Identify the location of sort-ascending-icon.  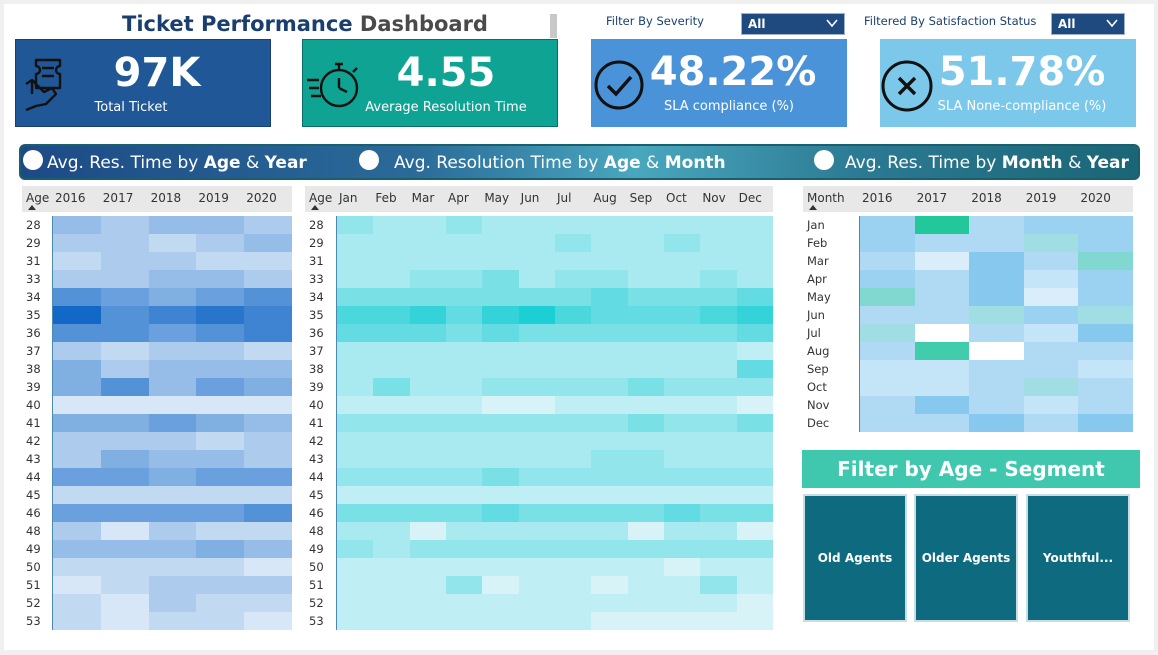
(315, 207).